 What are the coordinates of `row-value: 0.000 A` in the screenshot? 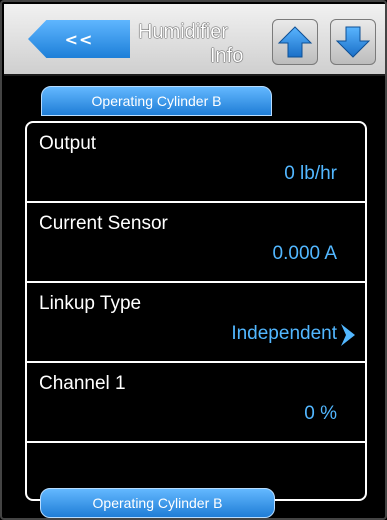 It's located at (304, 253).